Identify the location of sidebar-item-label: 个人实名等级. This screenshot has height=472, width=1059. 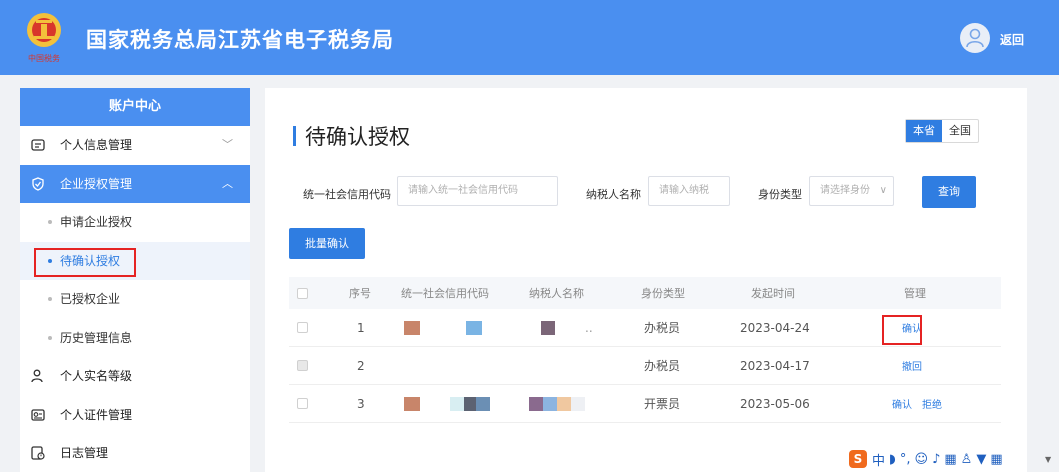
(96, 376).